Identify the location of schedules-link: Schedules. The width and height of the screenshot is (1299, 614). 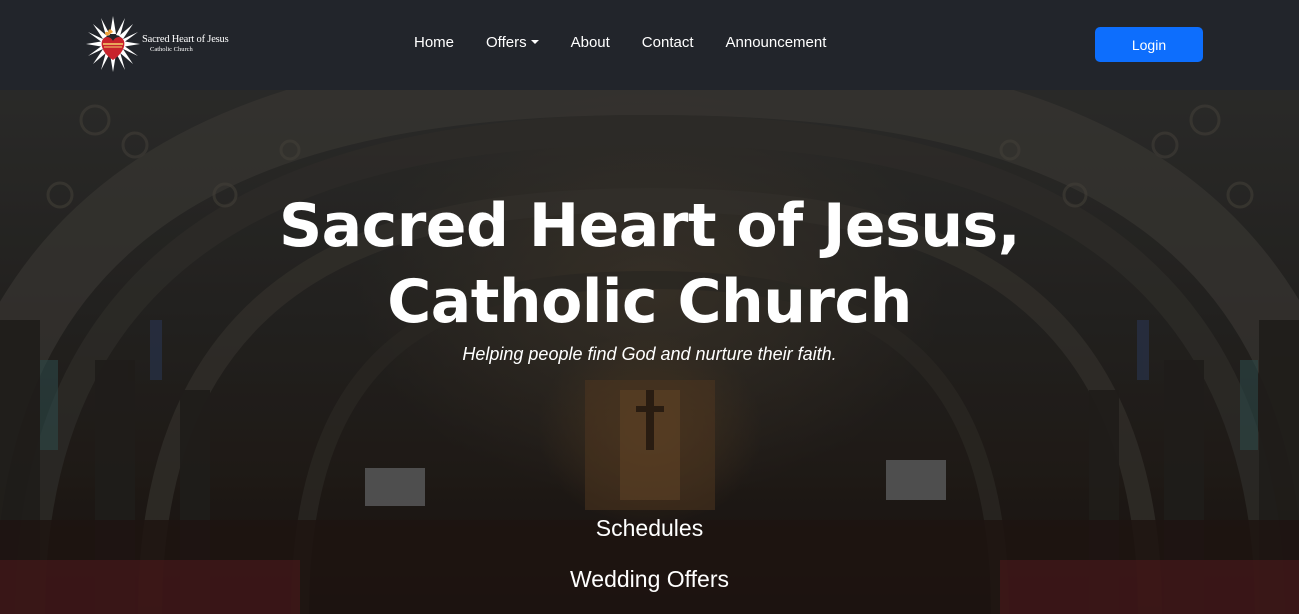
(649, 528).